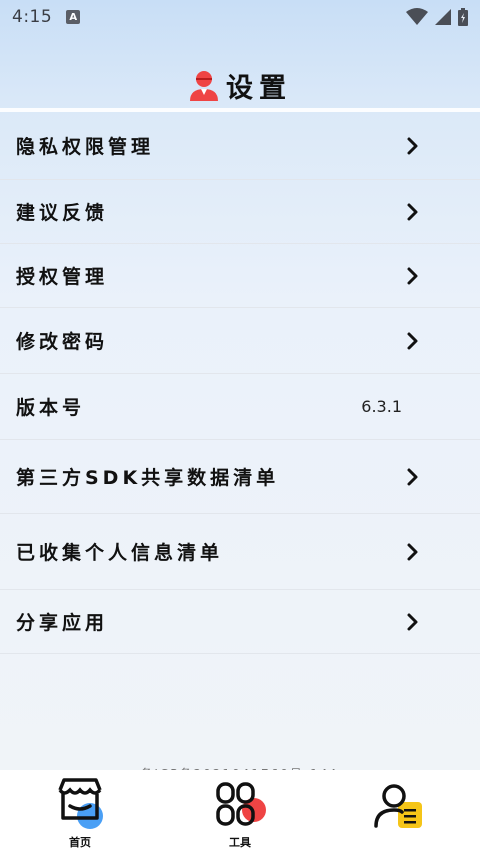 This screenshot has width=480, height=853. Describe the element at coordinates (259, 88) in the screenshot. I see `page-title: 设置` at that location.